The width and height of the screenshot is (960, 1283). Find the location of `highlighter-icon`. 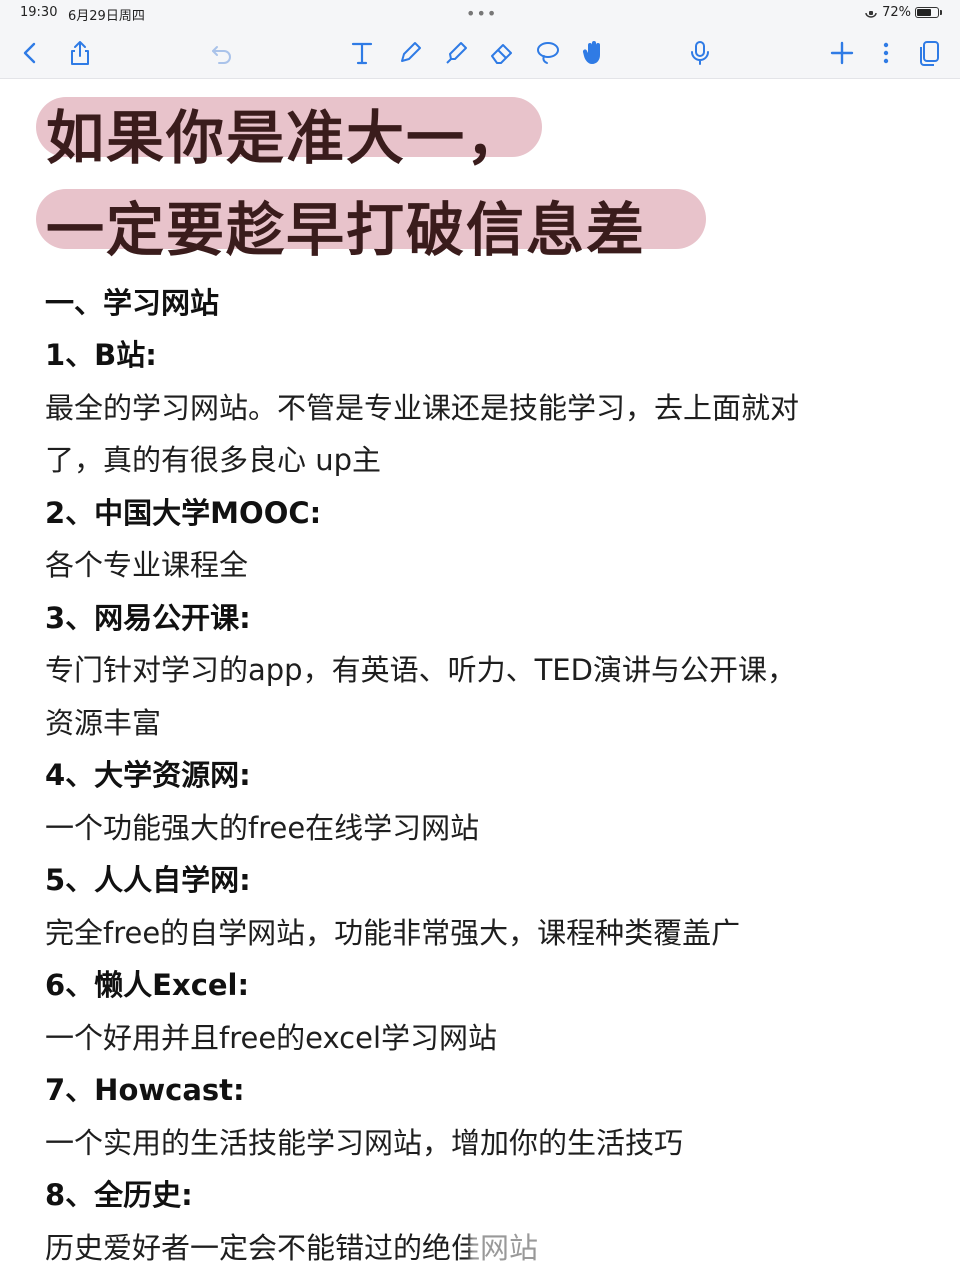

highlighter-icon is located at coordinates (456, 53).